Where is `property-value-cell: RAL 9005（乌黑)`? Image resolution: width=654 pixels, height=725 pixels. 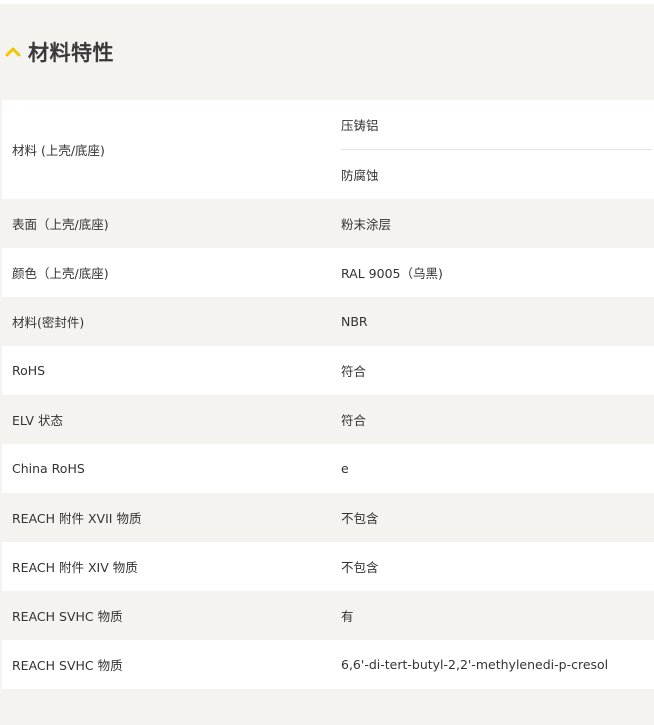 property-value-cell: RAL 9005（乌黑) is located at coordinates (492, 272).